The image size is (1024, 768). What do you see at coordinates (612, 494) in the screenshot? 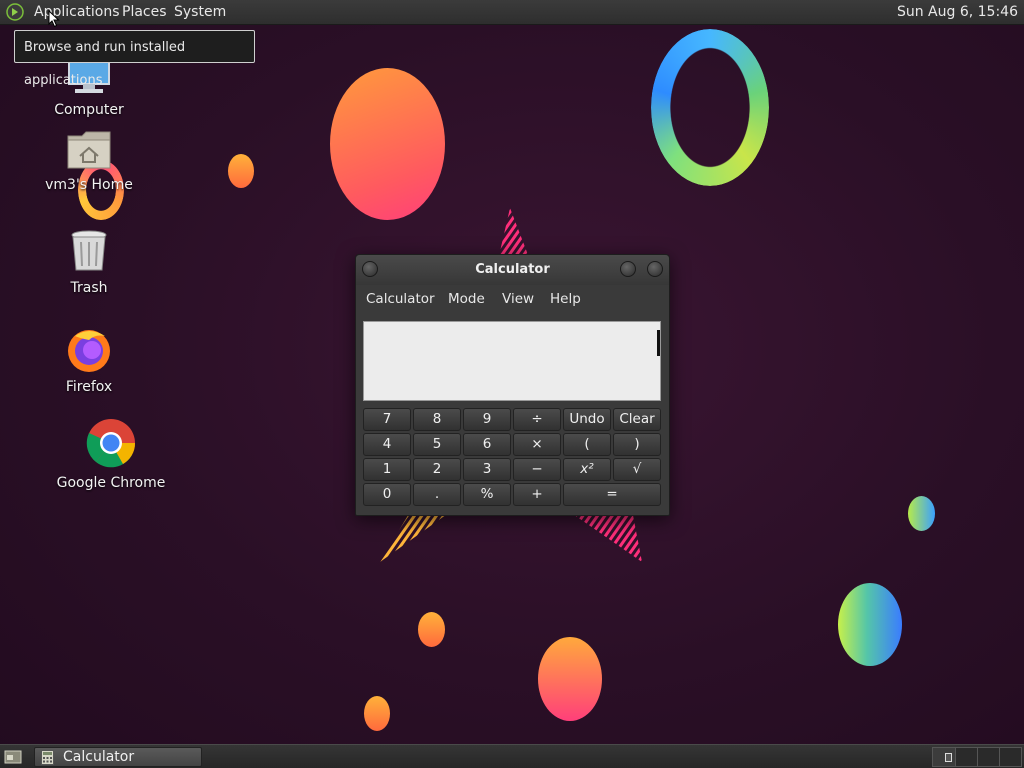
I see `key-equals: =` at bounding box center [612, 494].